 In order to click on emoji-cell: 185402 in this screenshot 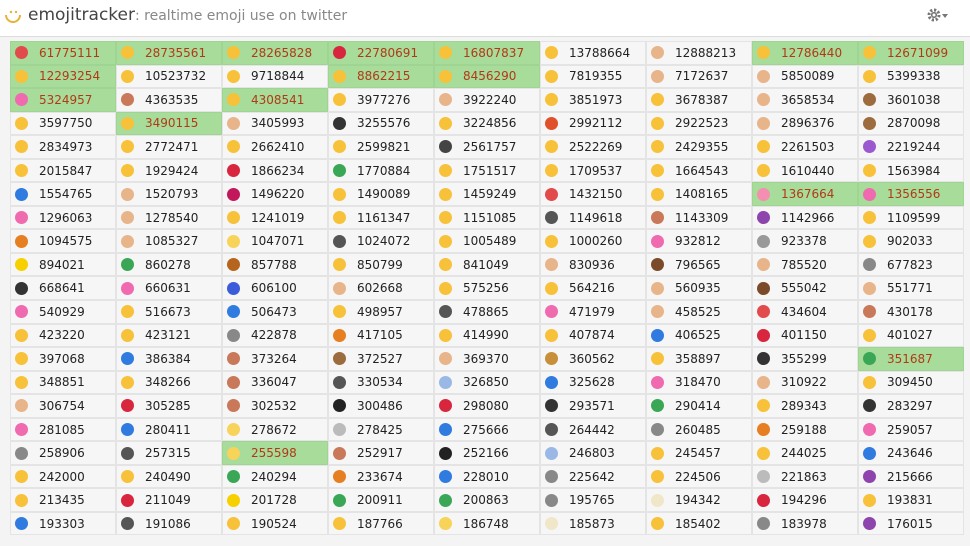, I will do `click(699, 523)`.